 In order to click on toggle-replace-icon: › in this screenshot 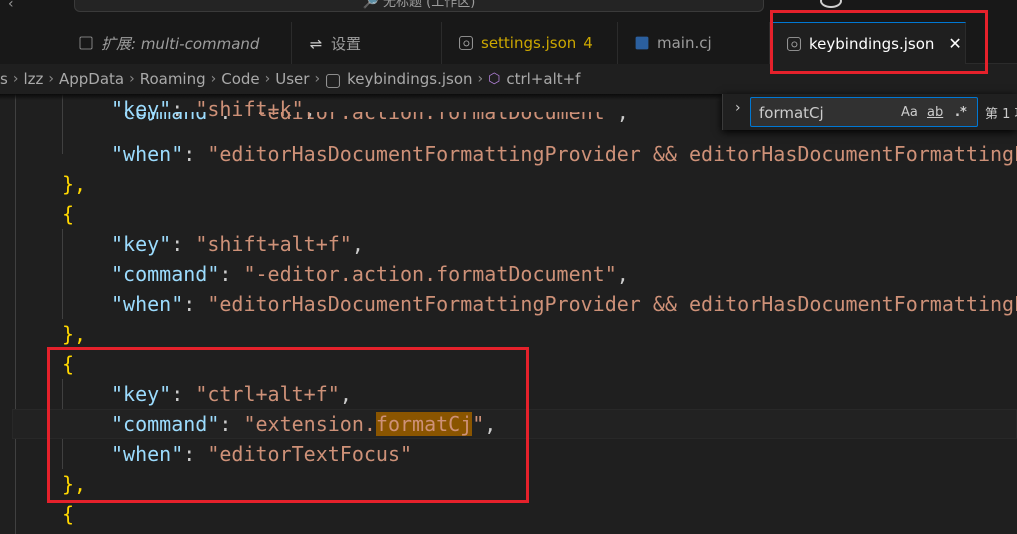, I will do `click(738, 108)`.